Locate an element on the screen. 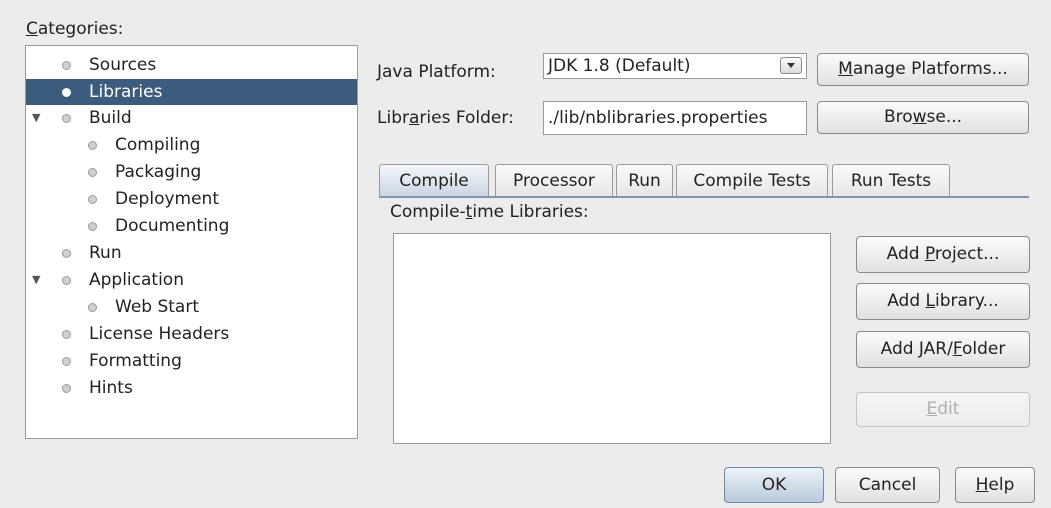 The height and width of the screenshot is (508, 1051). java-platform-label: Java Platform: is located at coordinates (436, 72).